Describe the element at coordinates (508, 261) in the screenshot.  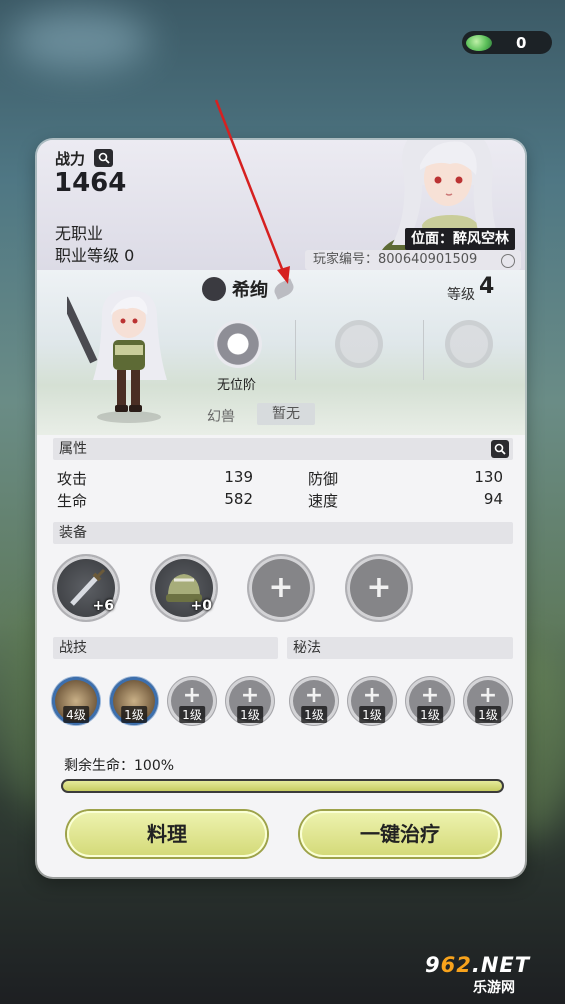
I see `copy-icon` at that location.